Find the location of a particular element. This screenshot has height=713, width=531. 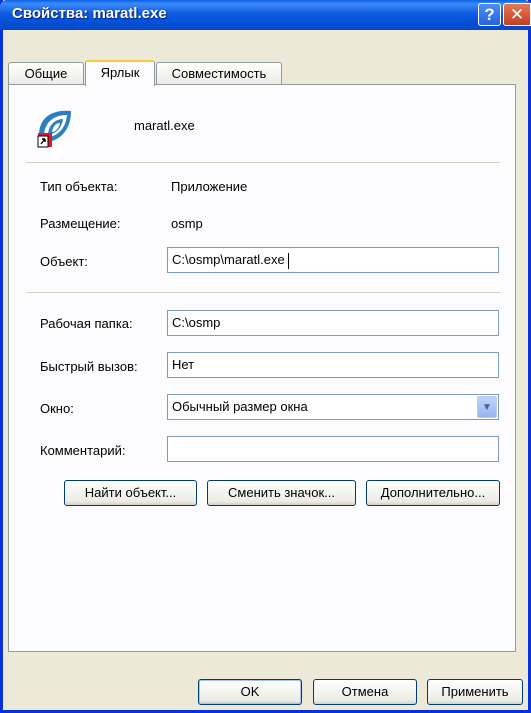

shortcut-key-field: Нет is located at coordinates (333, 365).